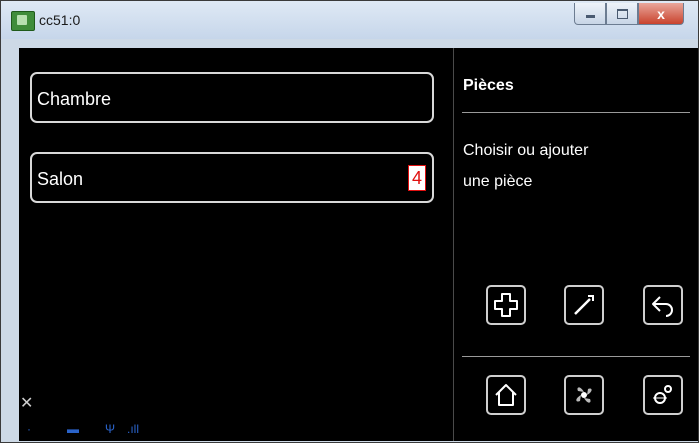 The height and width of the screenshot is (443, 699). Describe the element at coordinates (232, 97) in the screenshot. I see `room-item-chambre: Chambre` at that location.